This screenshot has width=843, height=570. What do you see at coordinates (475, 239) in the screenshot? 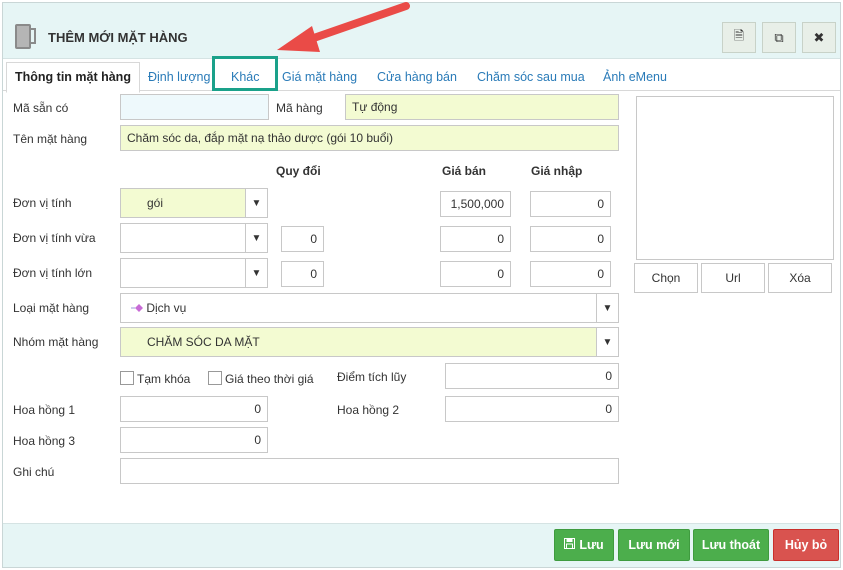
I see `don-vi-tinh-vua-gia-ban-input: 0` at bounding box center [475, 239].